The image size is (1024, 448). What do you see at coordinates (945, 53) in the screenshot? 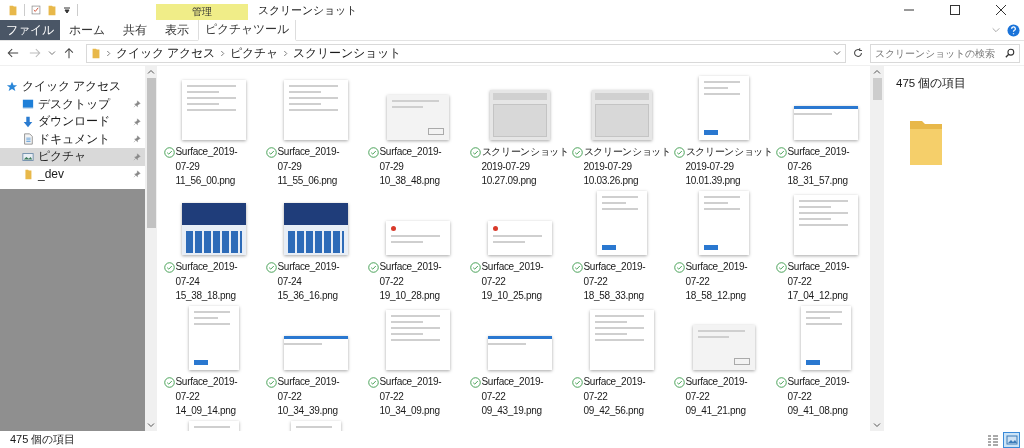
I see `search-field: スクリーンショットの検索` at bounding box center [945, 53].